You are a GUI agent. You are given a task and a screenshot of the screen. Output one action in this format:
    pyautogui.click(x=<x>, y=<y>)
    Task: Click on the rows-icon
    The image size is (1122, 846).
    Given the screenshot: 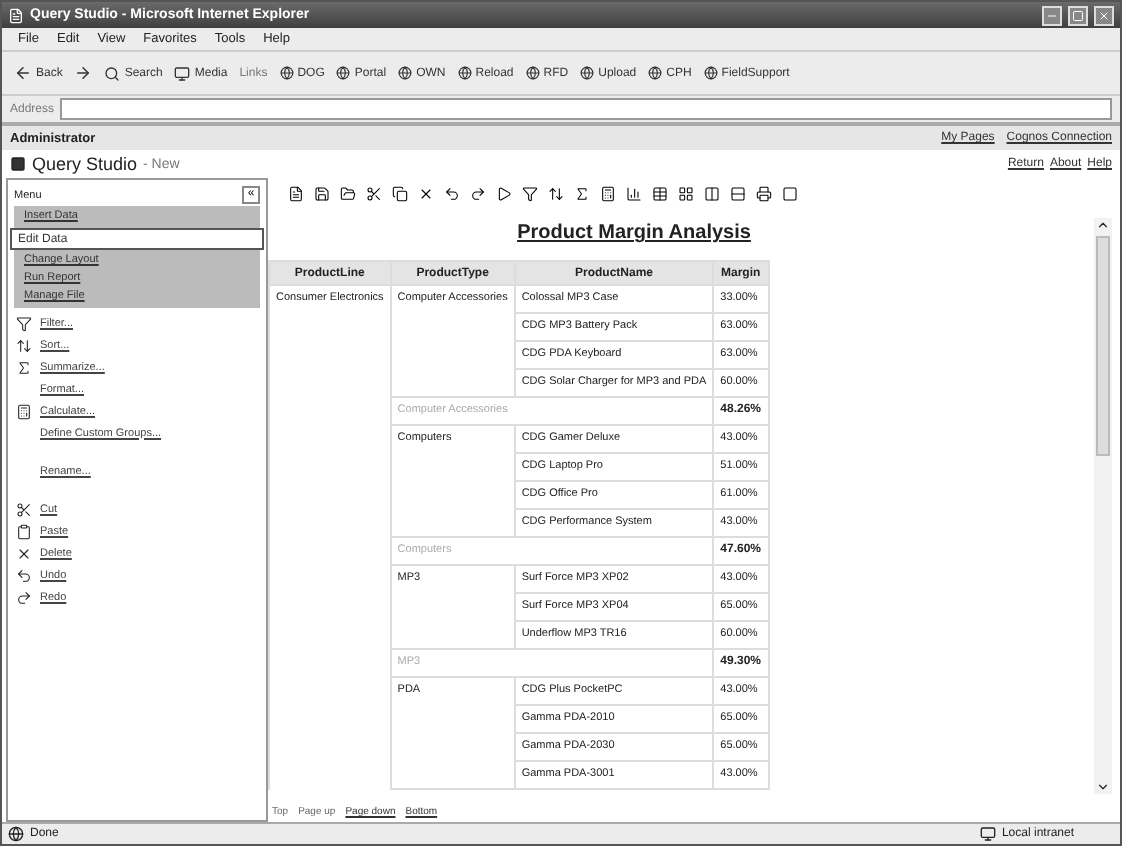 What is the action you would take?
    pyautogui.click(x=738, y=194)
    